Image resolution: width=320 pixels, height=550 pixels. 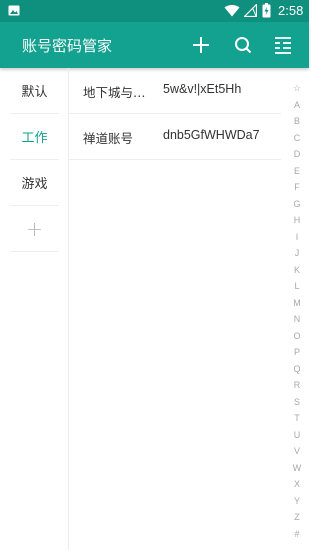 I want to click on search-icon, so click(x=243, y=45).